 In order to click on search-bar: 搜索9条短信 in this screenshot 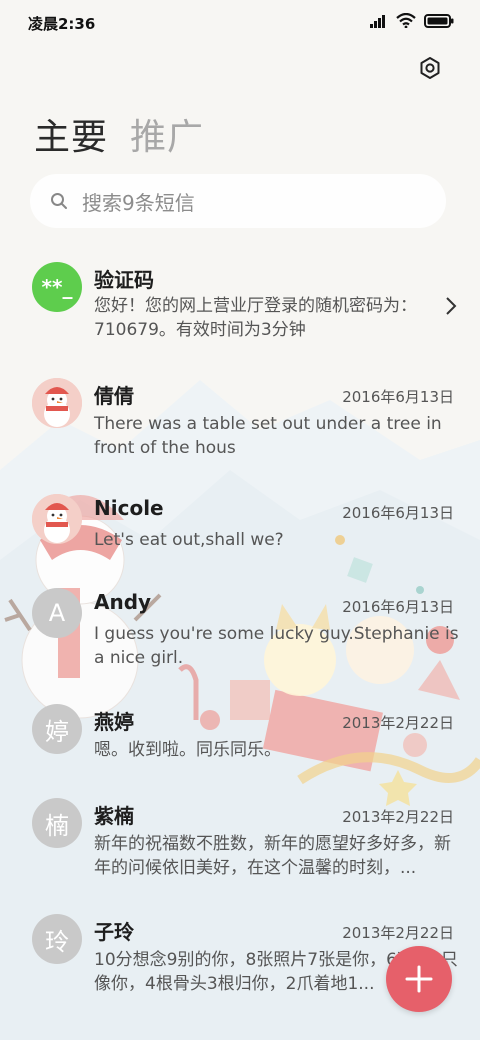, I will do `click(238, 201)`.